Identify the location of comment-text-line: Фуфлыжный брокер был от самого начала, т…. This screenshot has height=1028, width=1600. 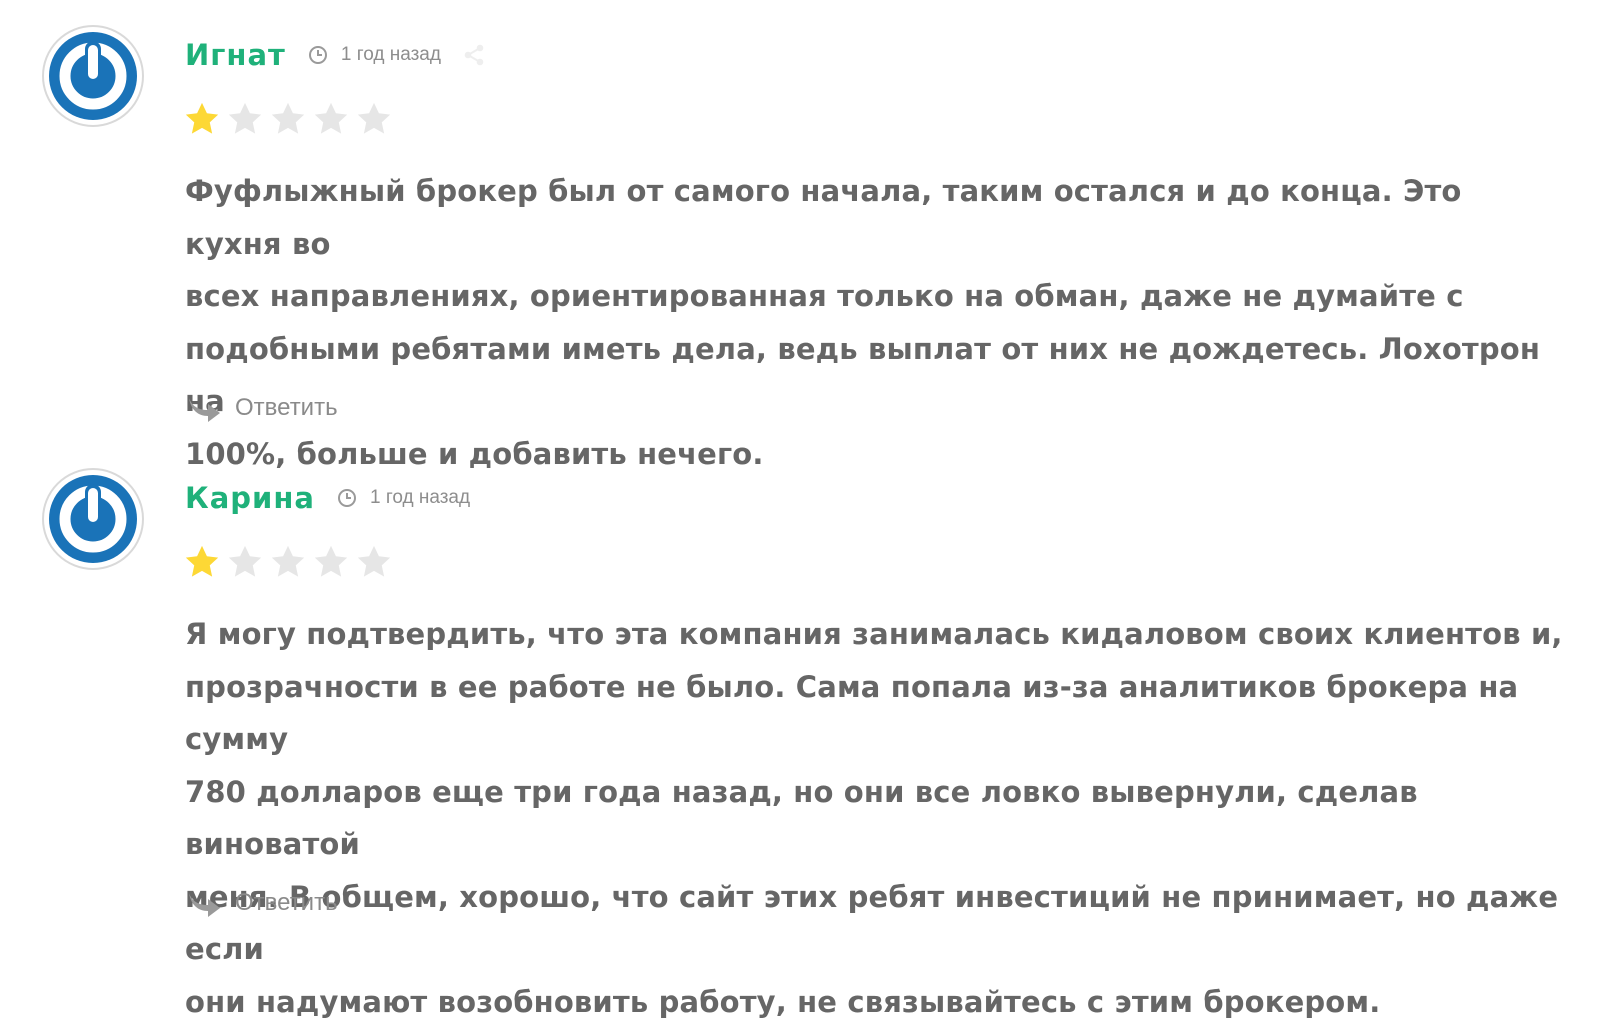
(875, 217).